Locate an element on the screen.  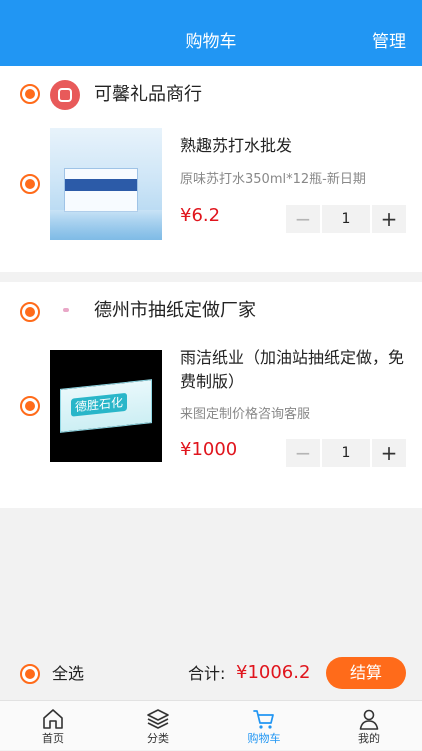
layers-icon is located at coordinates (158, 719).